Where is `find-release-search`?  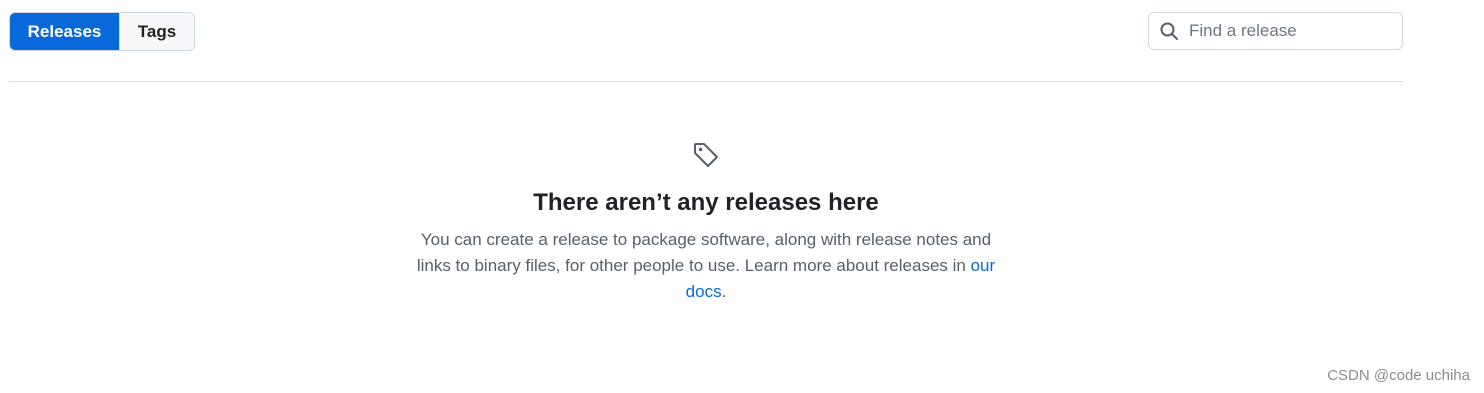
find-release-search is located at coordinates (1279, 31).